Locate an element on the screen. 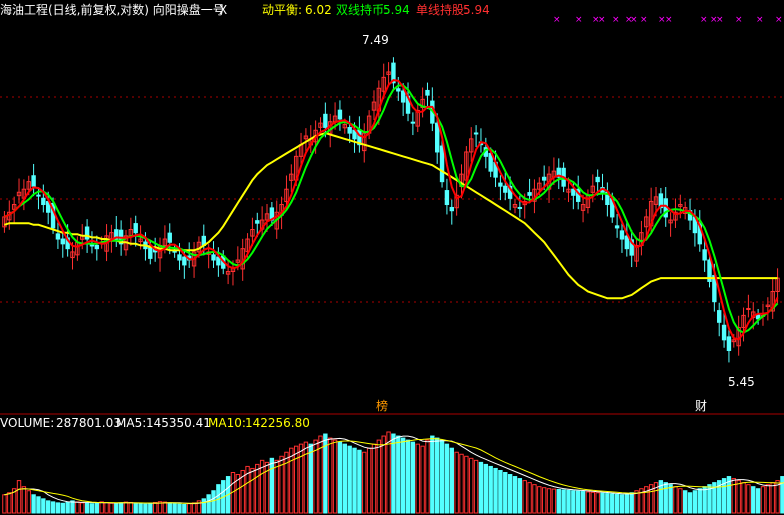  ma10-value: 142256.80 is located at coordinates (277, 423).